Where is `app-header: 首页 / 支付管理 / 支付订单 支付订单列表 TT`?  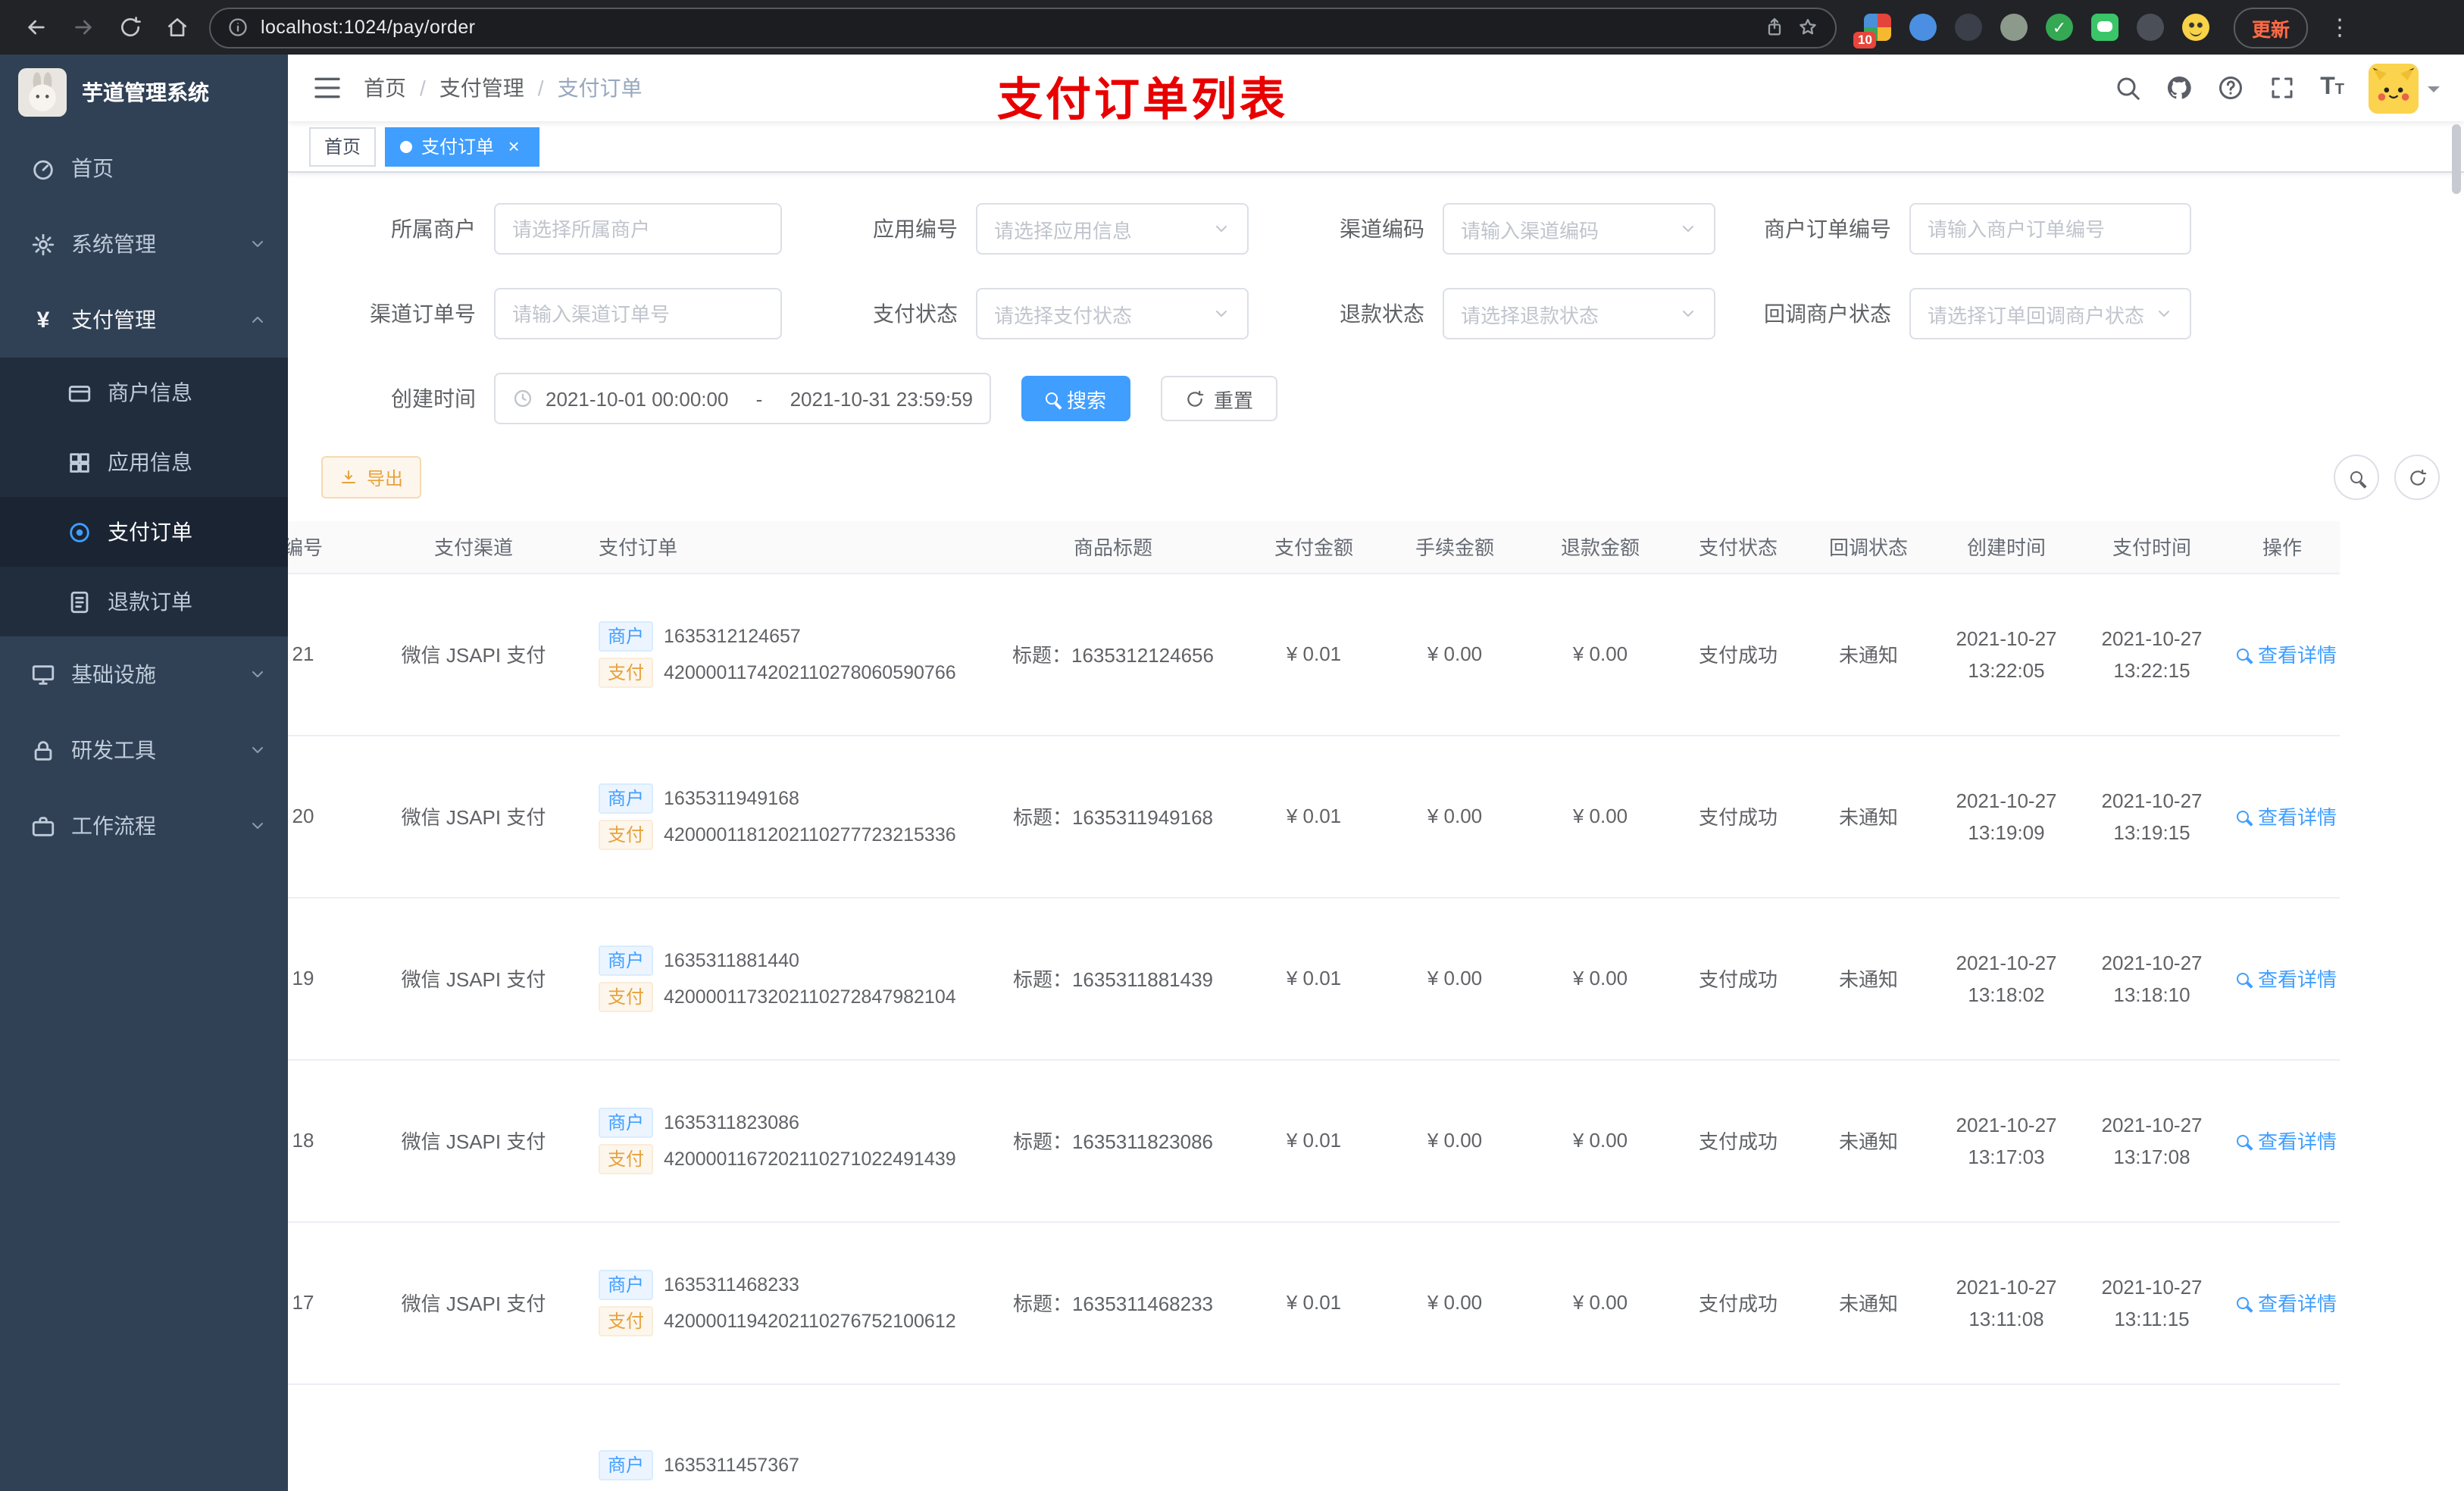
app-header: 首页 / 支付管理 / 支付订单 支付订单列表 TT is located at coordinates (1376, 90).